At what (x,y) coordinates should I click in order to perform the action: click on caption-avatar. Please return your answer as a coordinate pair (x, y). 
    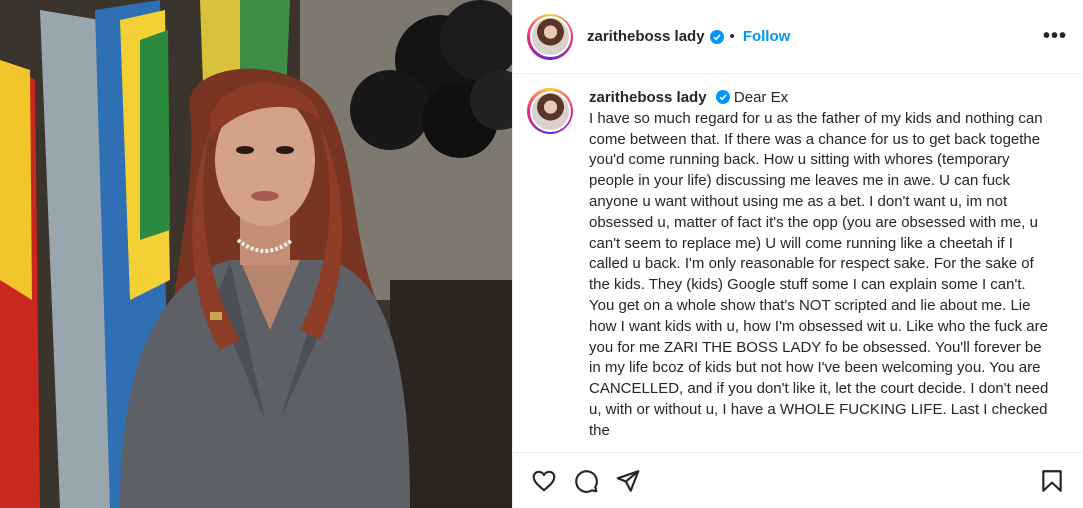
    Looking at the image, I should click on (550, 111).